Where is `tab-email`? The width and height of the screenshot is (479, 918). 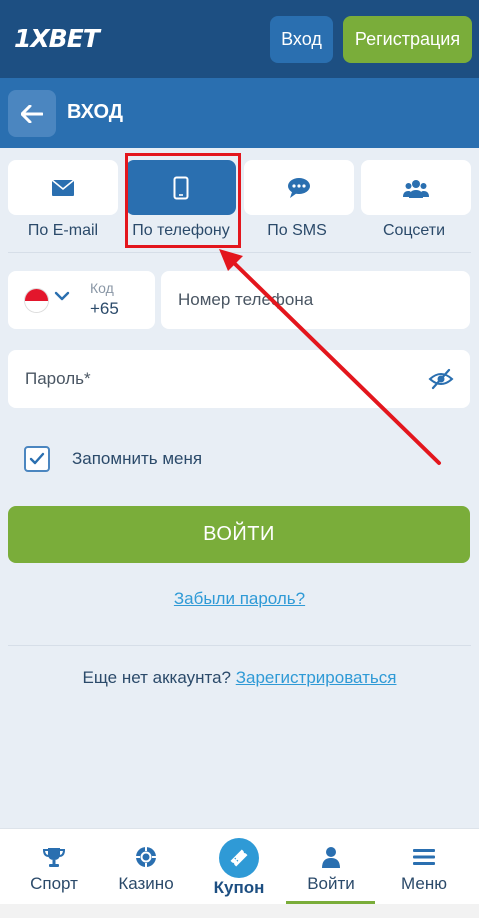 tab-email is located at coordinates (63, 187).